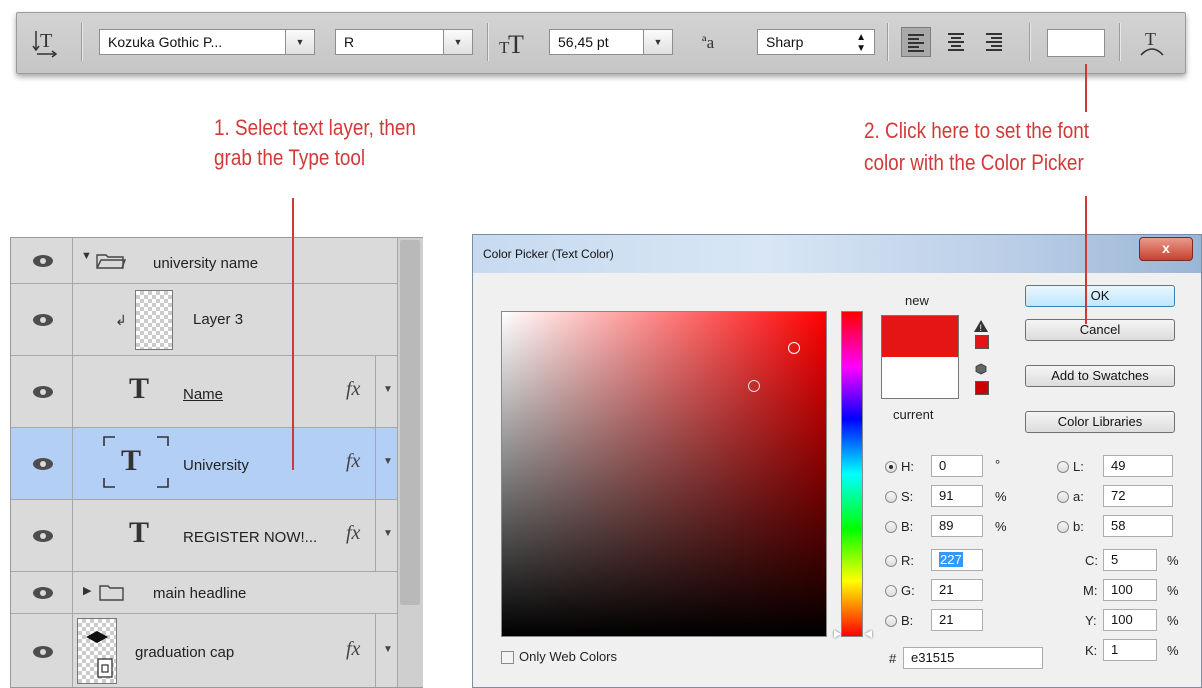  What do you see at coordinates (1100, 422) in the screenshot?
I see `color-libraries-button: Color Libraries` at bounding box center [1100, 422].